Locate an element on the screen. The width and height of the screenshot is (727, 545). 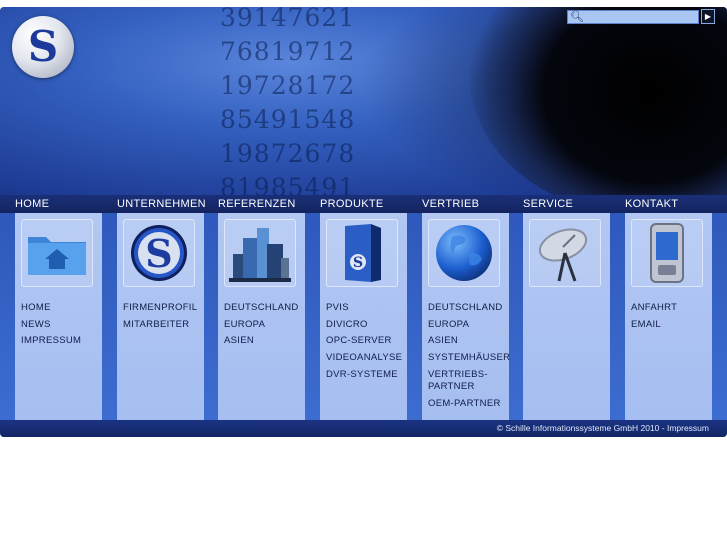
link-dvr-systeme: DVR-SYSTEME is located at coordinates (370, 375).